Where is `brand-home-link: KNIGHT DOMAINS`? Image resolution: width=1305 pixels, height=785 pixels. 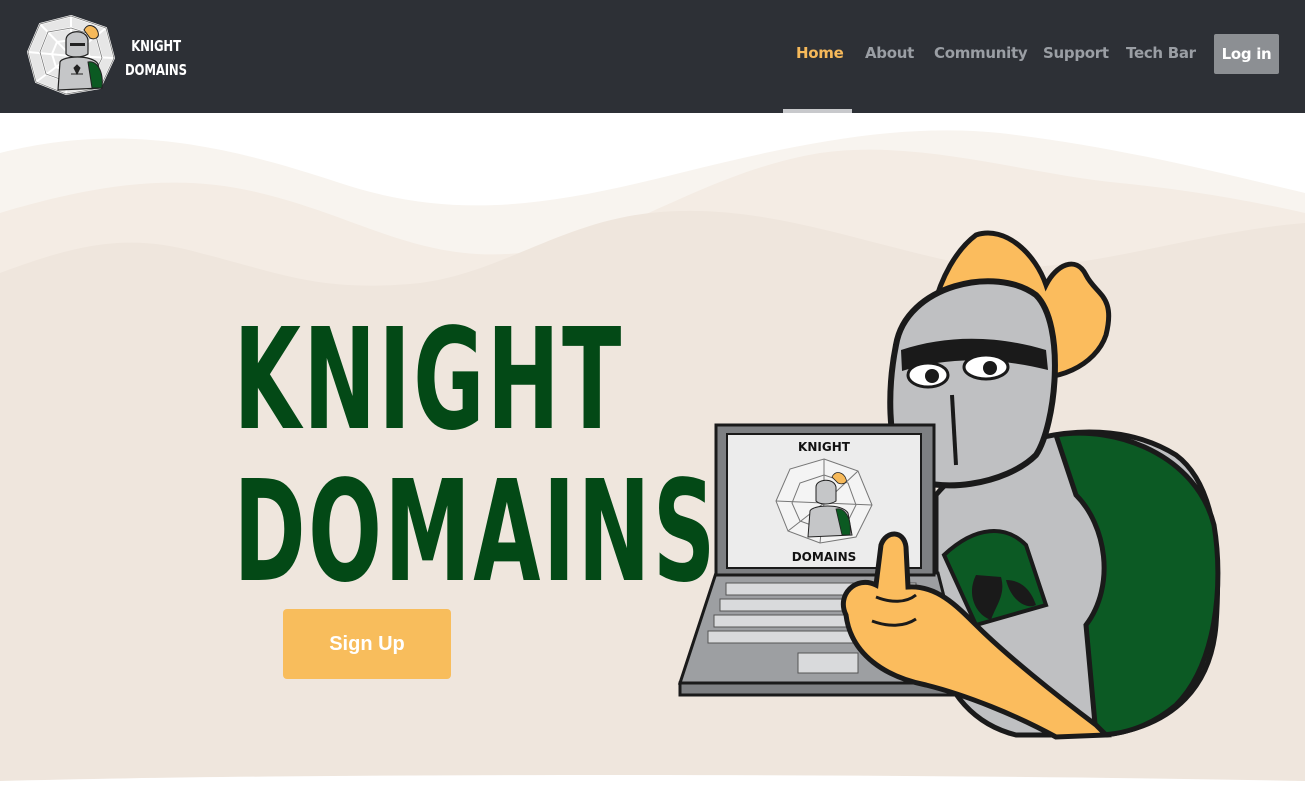
brand-home-link: KNIGHT DOMAINS is located at coordinates (111, 55).